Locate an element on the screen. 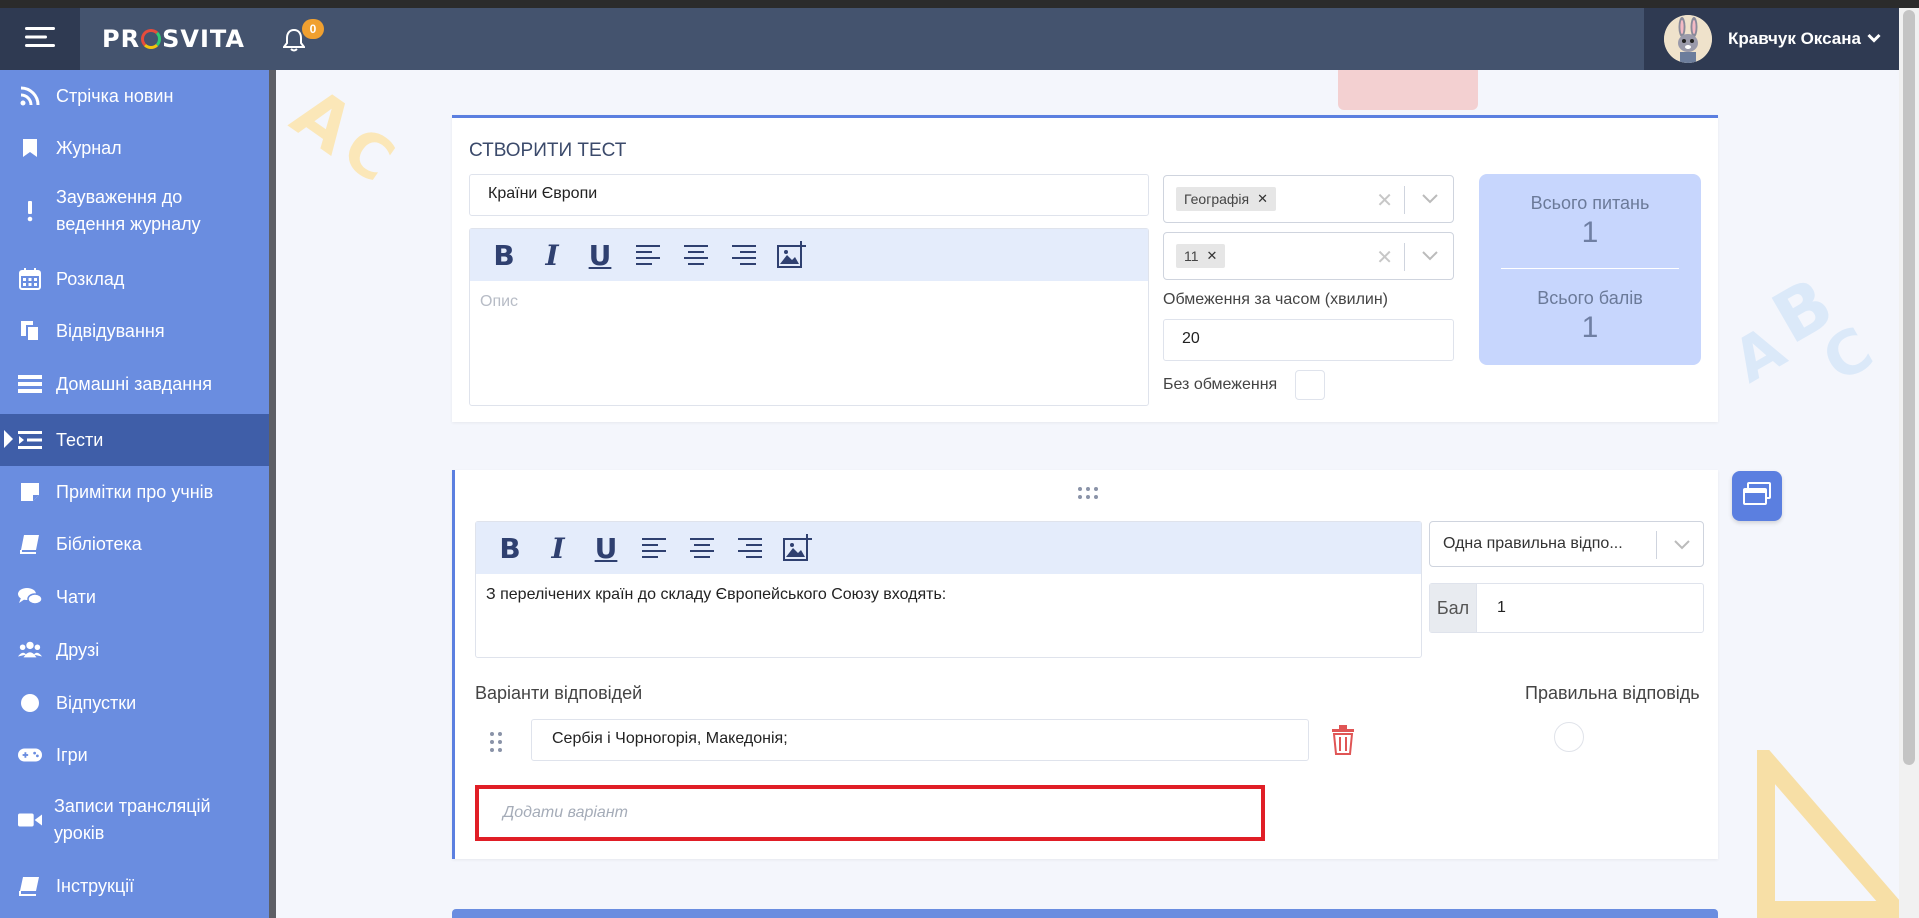 This screenshot has width=1919, height=918. sidebar-item-tests: Тести is located at coordinates (134, 440).